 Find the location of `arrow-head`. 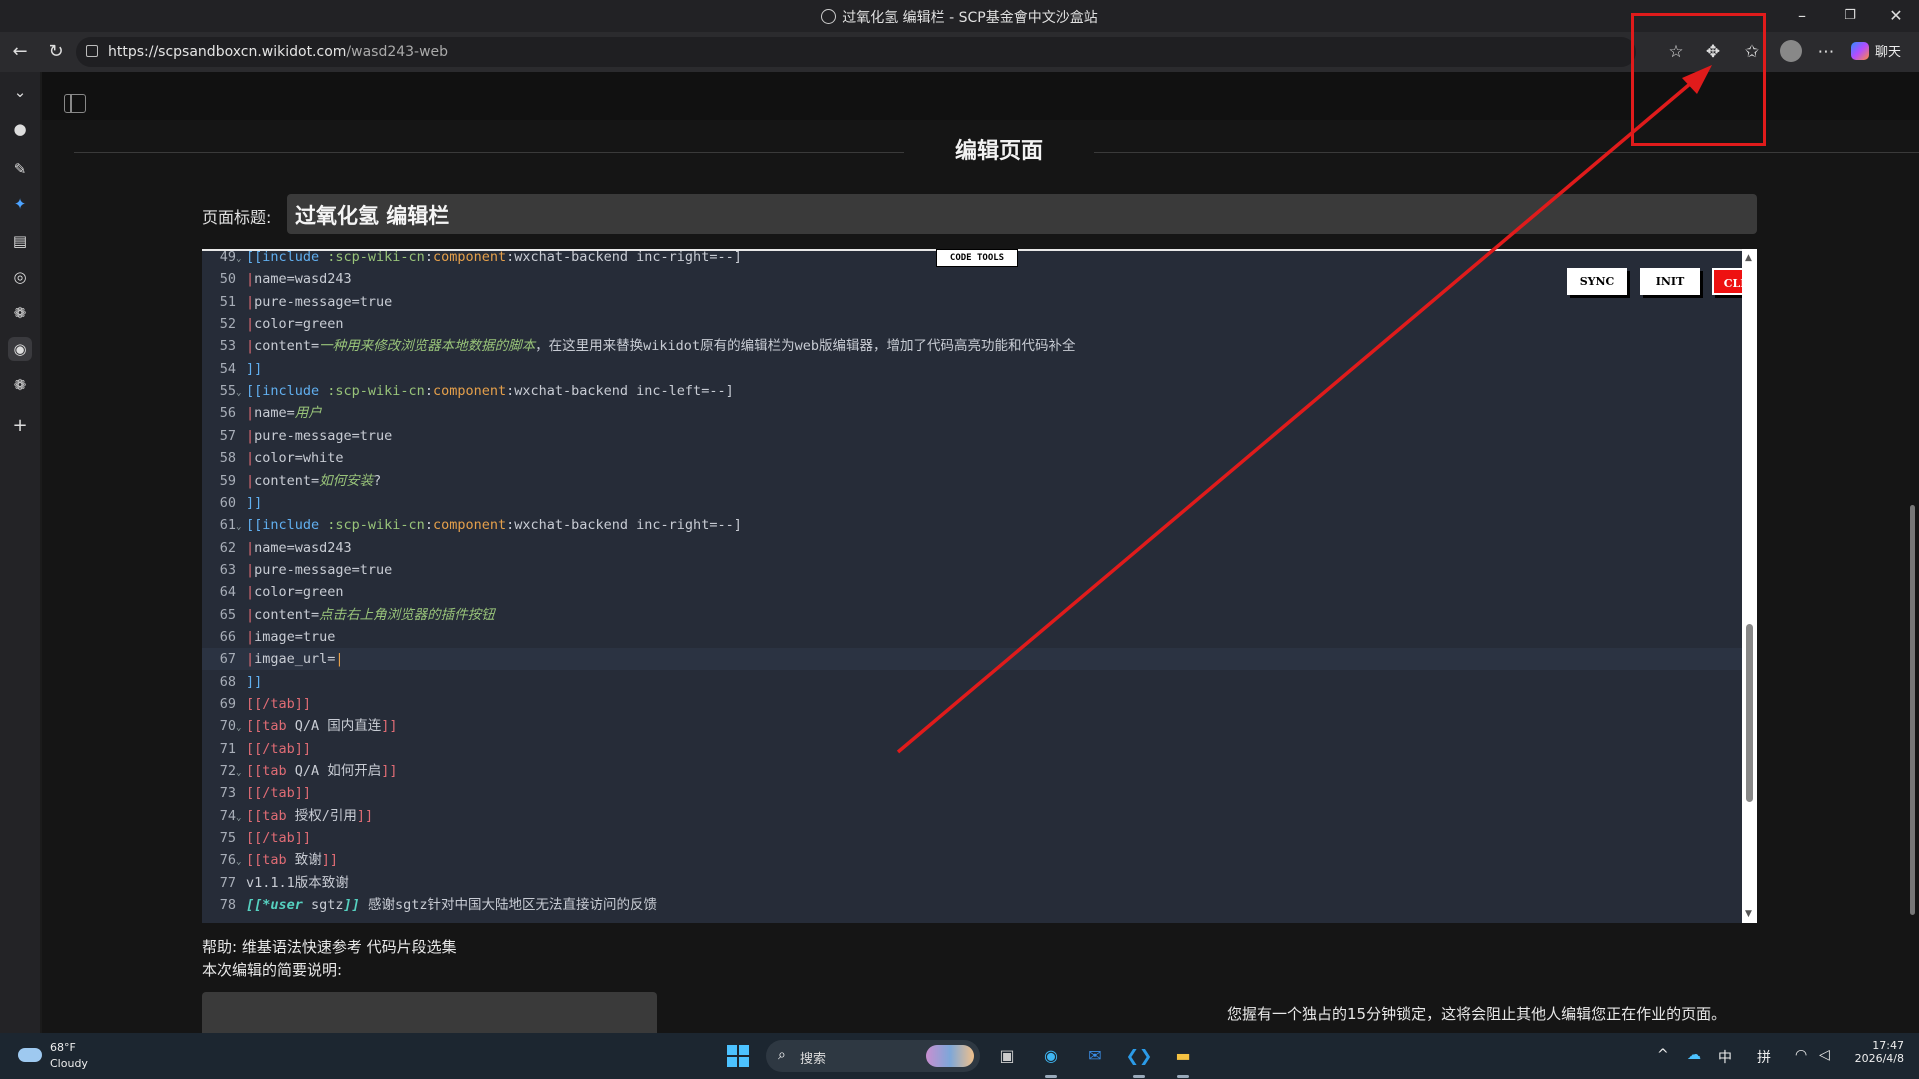

arrow-head is located at coordinates (1697, 79).